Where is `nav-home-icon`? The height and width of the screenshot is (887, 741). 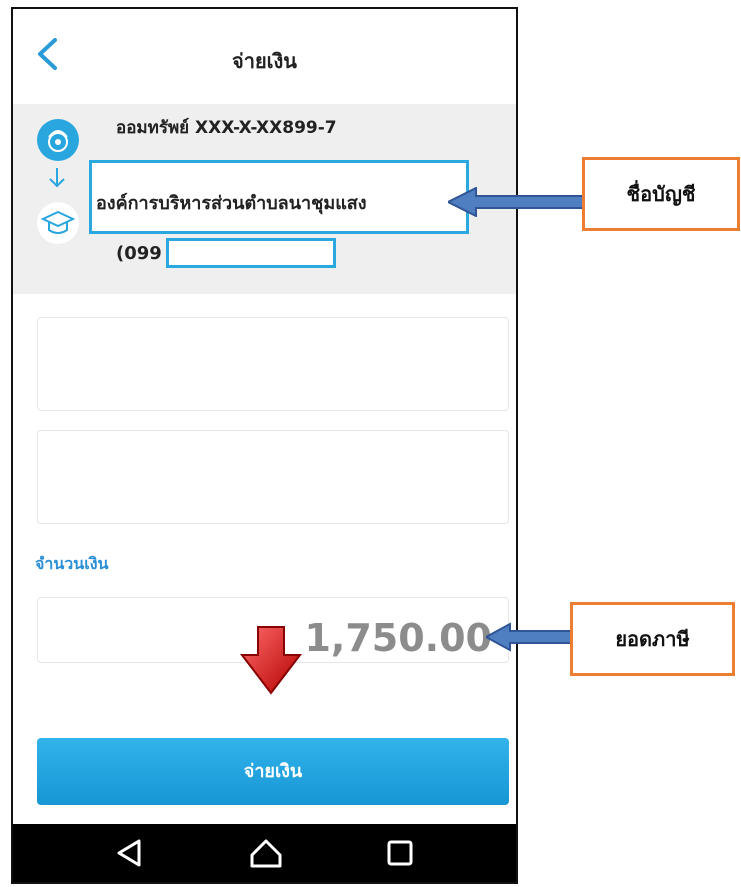
nav-home-icon is located at coordinates (266, 853).